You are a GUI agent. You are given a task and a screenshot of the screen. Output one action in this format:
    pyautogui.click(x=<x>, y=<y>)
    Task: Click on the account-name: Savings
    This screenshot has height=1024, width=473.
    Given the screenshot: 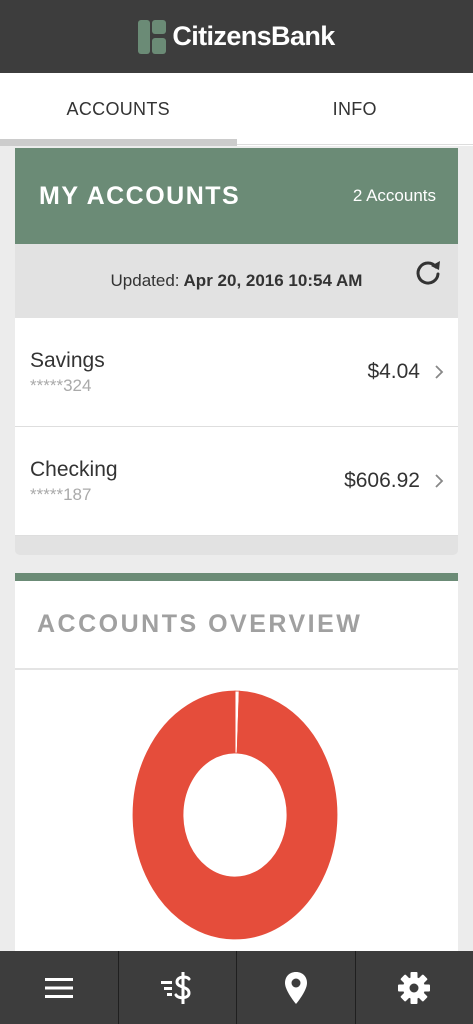 What is the action you would take?
    pyautogui.click(x=67, y=360)
    